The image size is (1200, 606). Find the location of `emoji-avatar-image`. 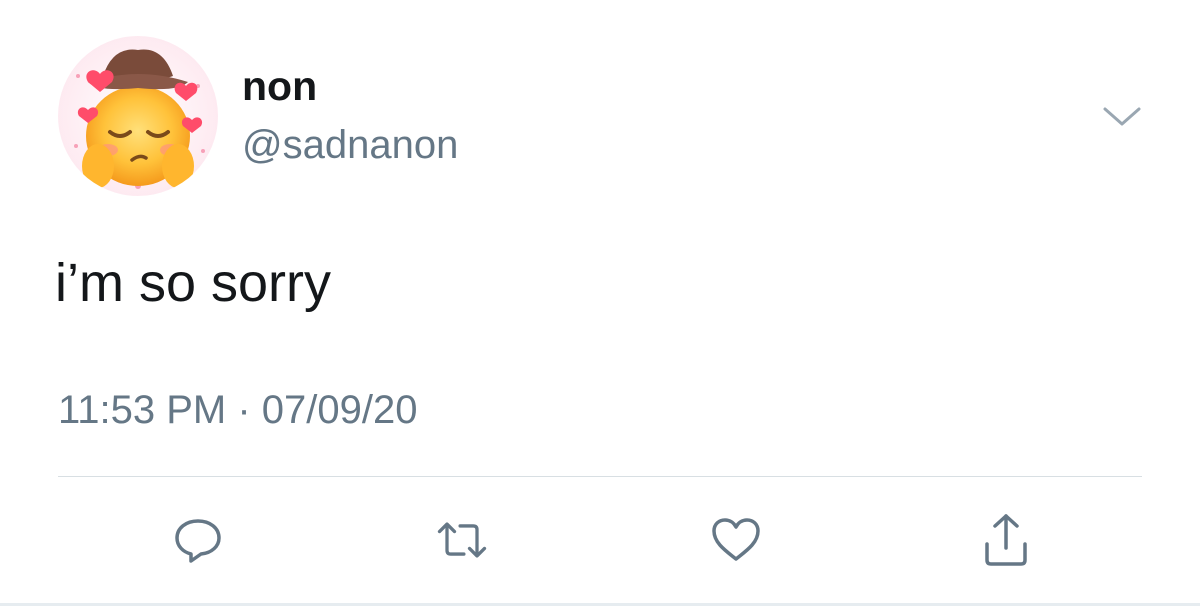

emoji-avatar-image is located at coordinates (138, 116).